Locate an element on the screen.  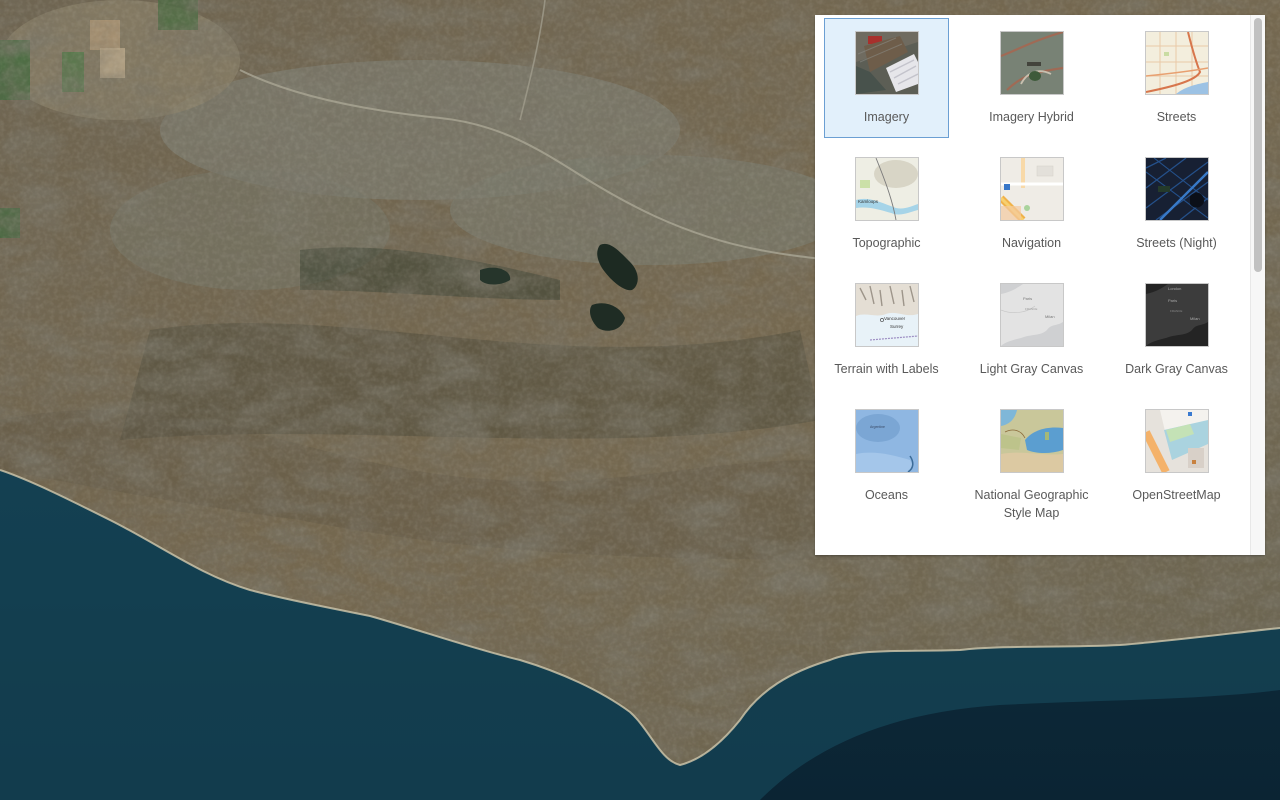
imagery-hybrid-thumbnail is located at coordinates (1032, 63).